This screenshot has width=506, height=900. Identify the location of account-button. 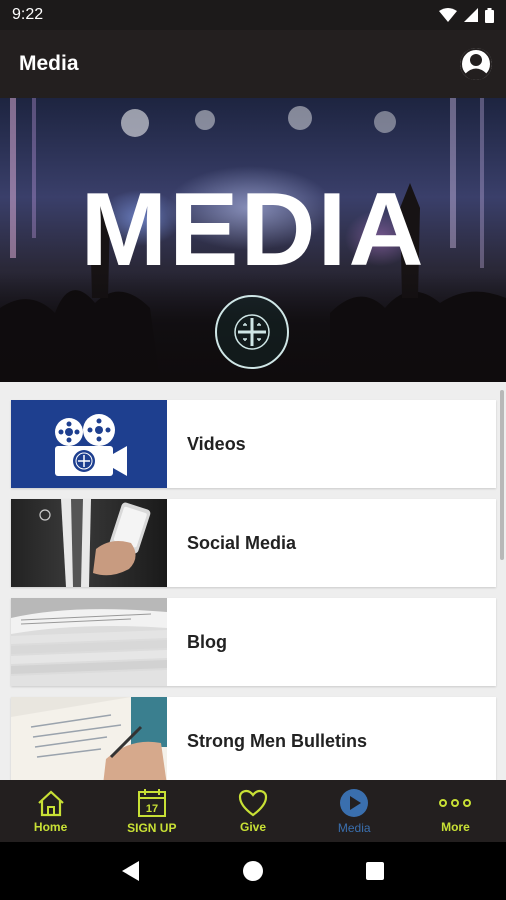
(476, 64).